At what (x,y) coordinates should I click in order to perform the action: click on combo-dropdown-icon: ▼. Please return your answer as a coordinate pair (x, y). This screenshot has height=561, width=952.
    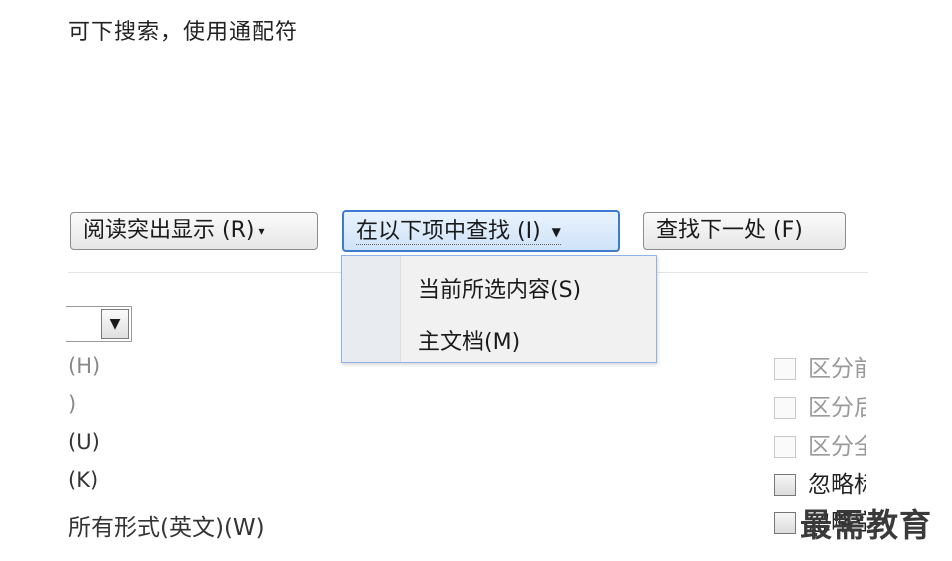
    Looking at the image, I should click on (115, 324).